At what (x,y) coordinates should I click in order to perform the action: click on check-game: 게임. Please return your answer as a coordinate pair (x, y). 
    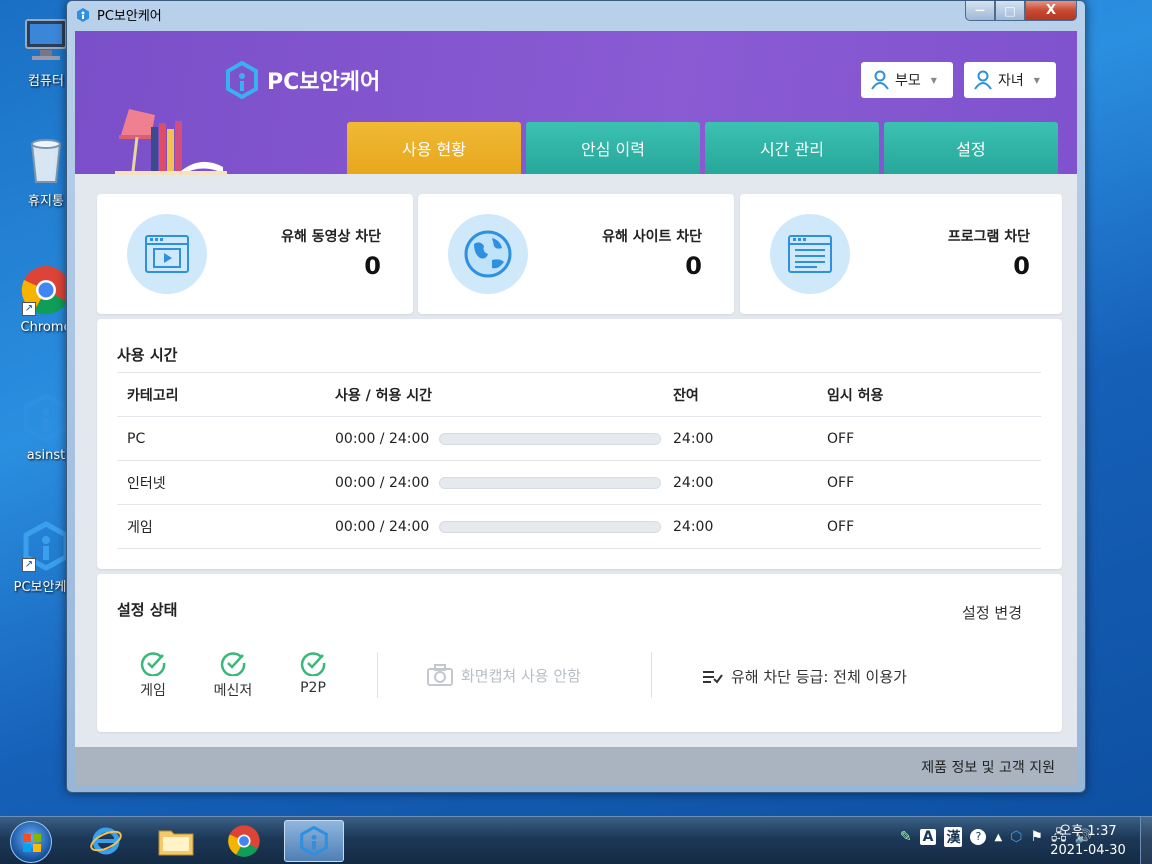
    Looking at the image, I should click on (153, 675).